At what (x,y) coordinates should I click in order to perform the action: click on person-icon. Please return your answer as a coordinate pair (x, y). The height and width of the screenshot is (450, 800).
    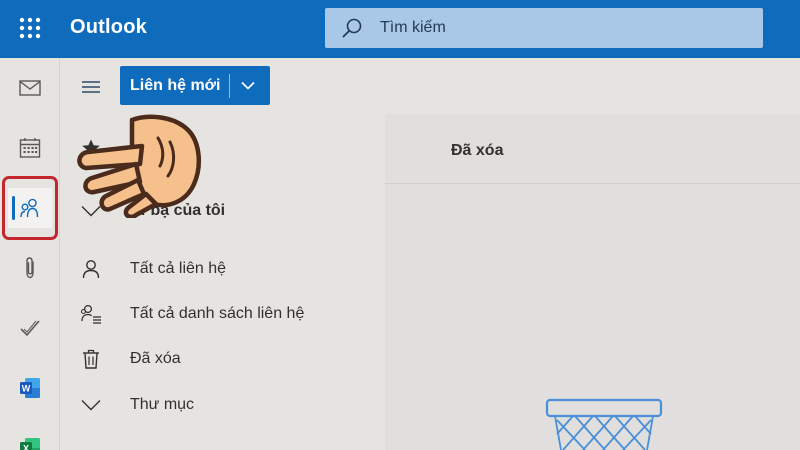
    Looking at the image, I should click on (91, 269).